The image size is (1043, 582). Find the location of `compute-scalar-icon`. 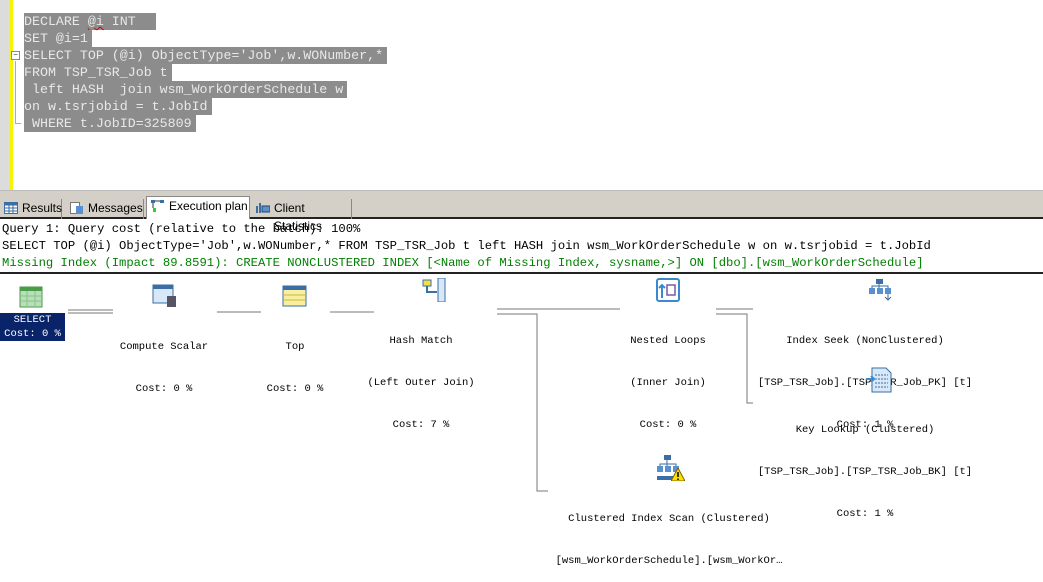

compute-scalar-icon is located at coordinates (164, 295).